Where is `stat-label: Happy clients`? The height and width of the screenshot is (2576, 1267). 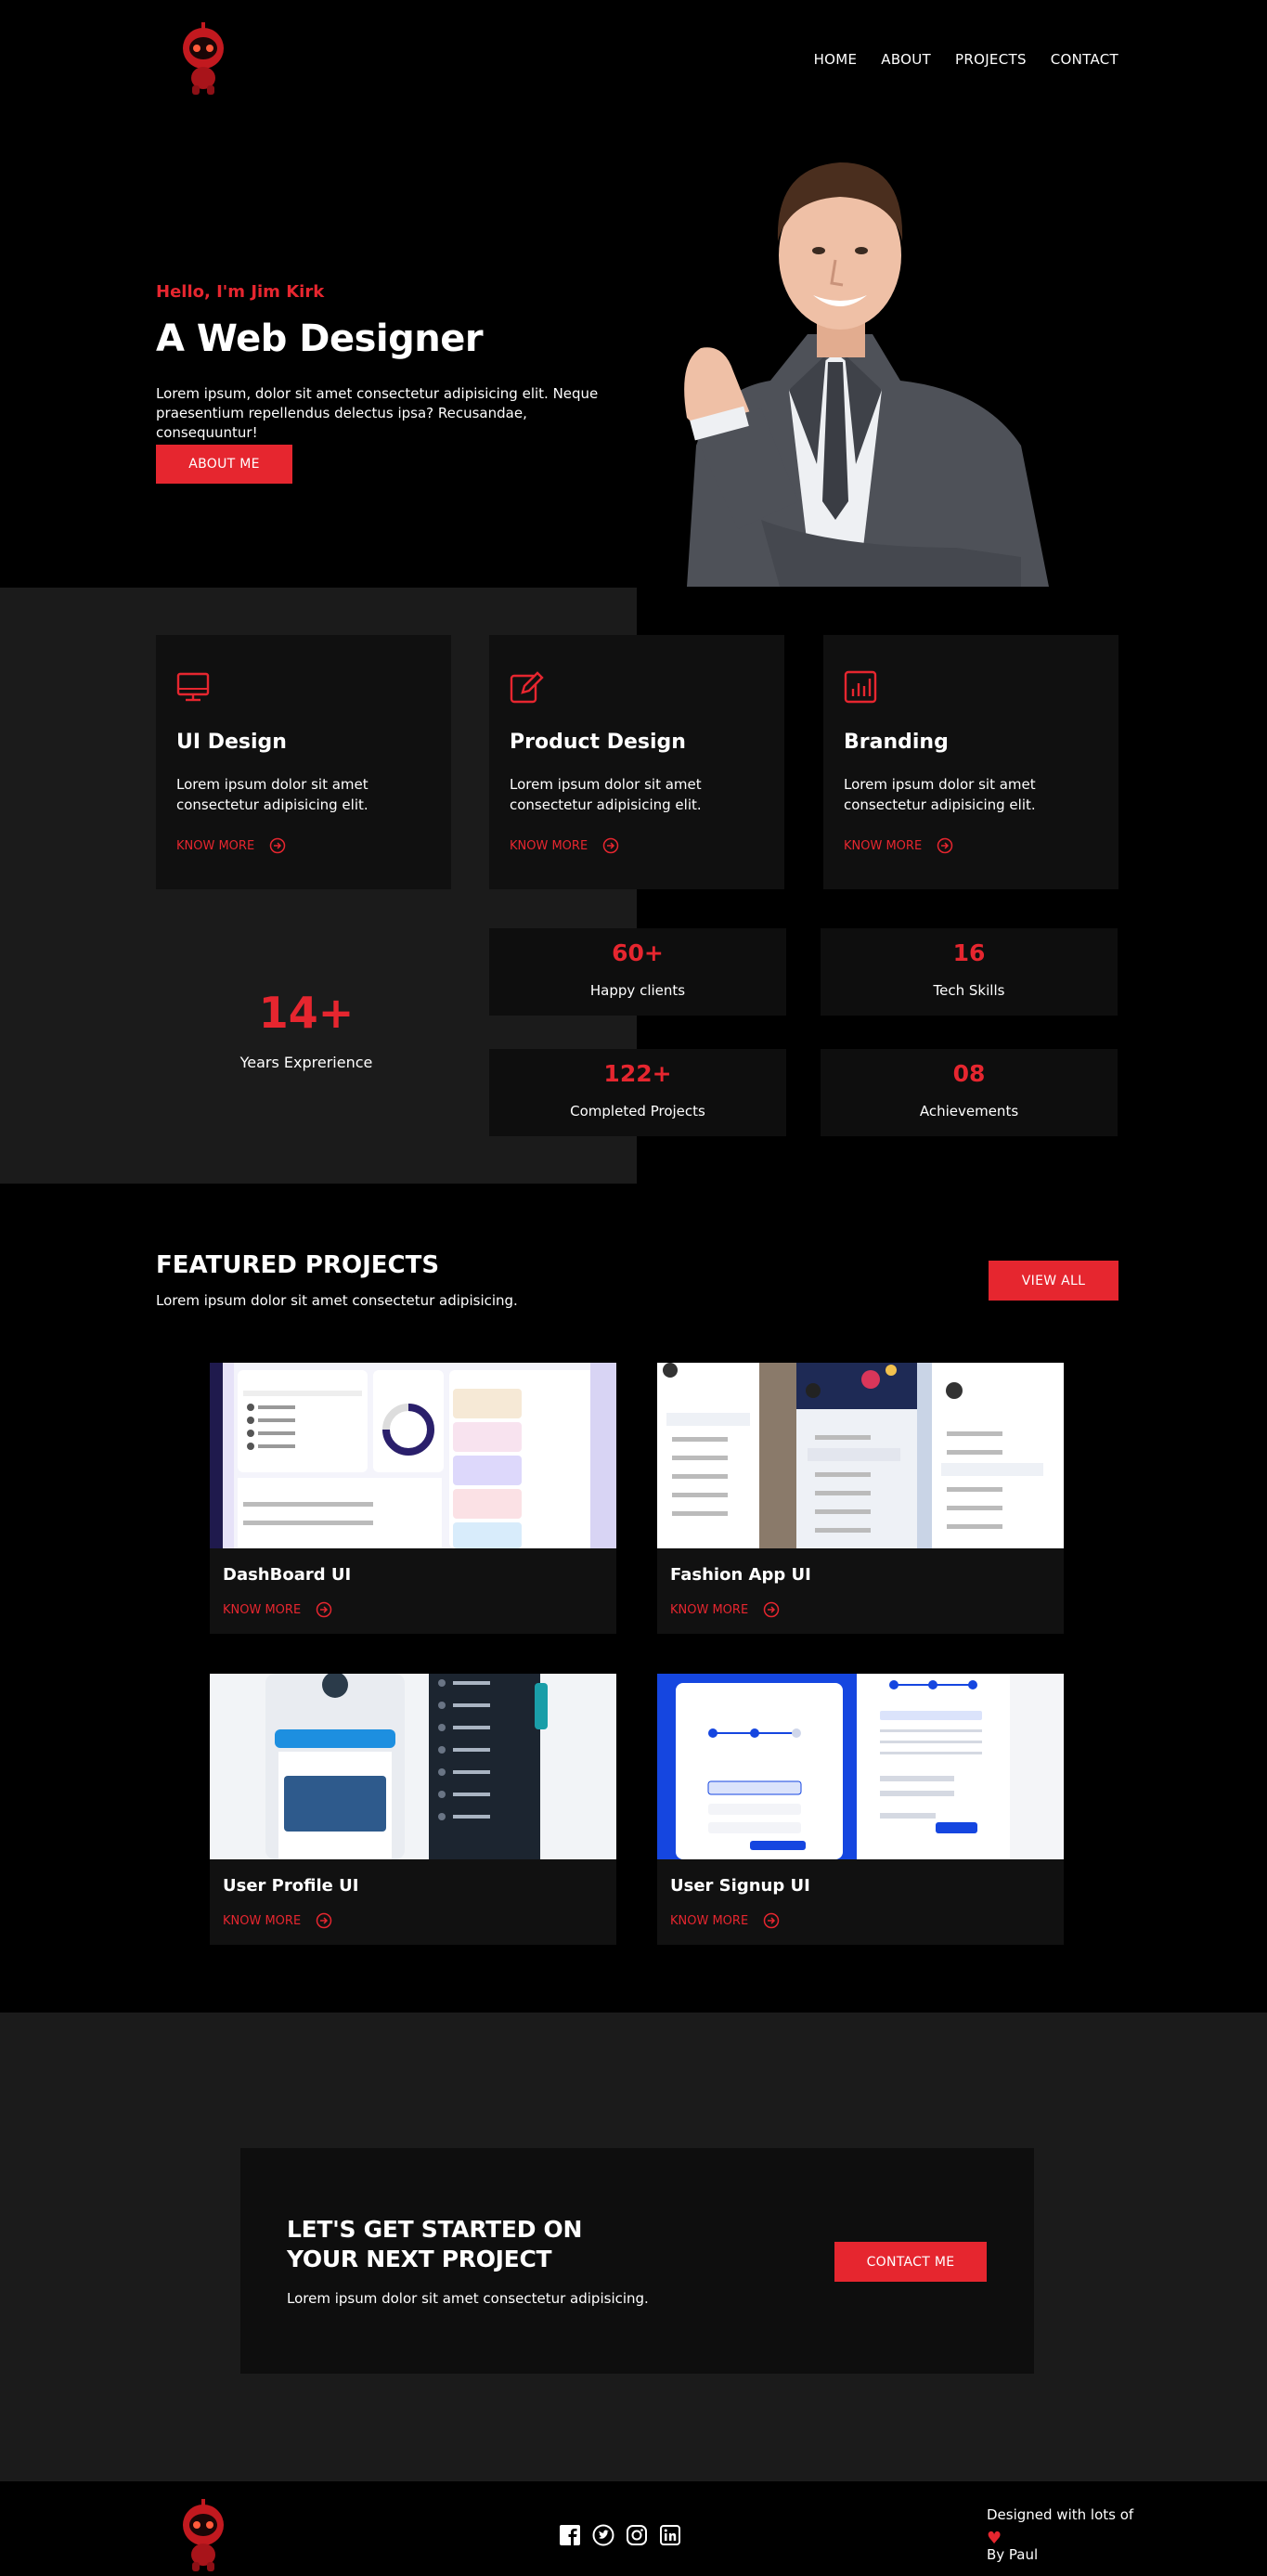 stat-label: Happy clients is located at coordinates (638, 990).